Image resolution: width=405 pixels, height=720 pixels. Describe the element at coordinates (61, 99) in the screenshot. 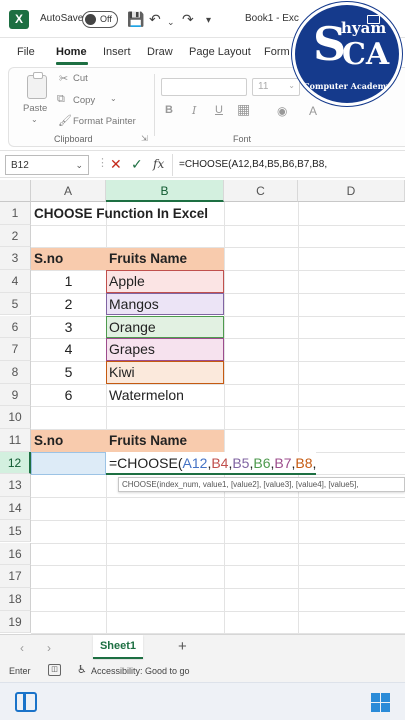

I see `copy-icon: ⧉` at that location.